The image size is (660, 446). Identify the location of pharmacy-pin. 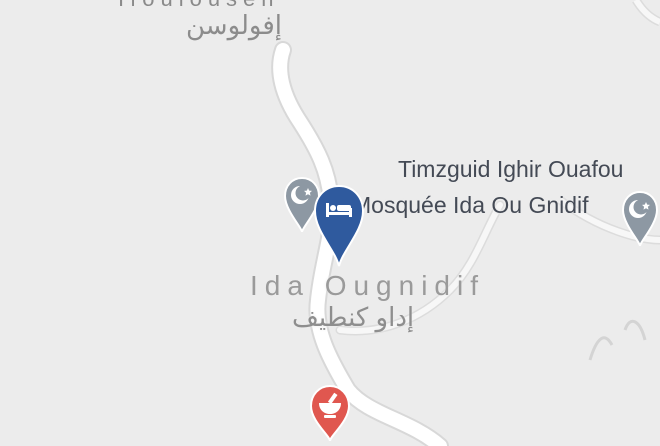
(330, 414).